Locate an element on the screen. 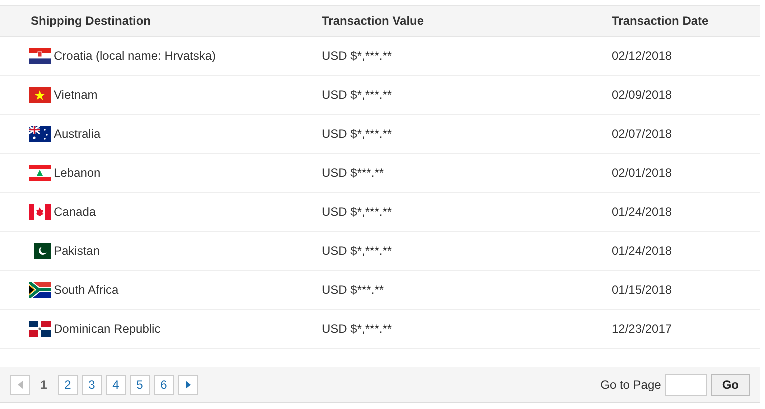 Image resolution: width=765 pixels, height=409 pixels. table-cell-text: South Africa is located at coordinates (86, 290).